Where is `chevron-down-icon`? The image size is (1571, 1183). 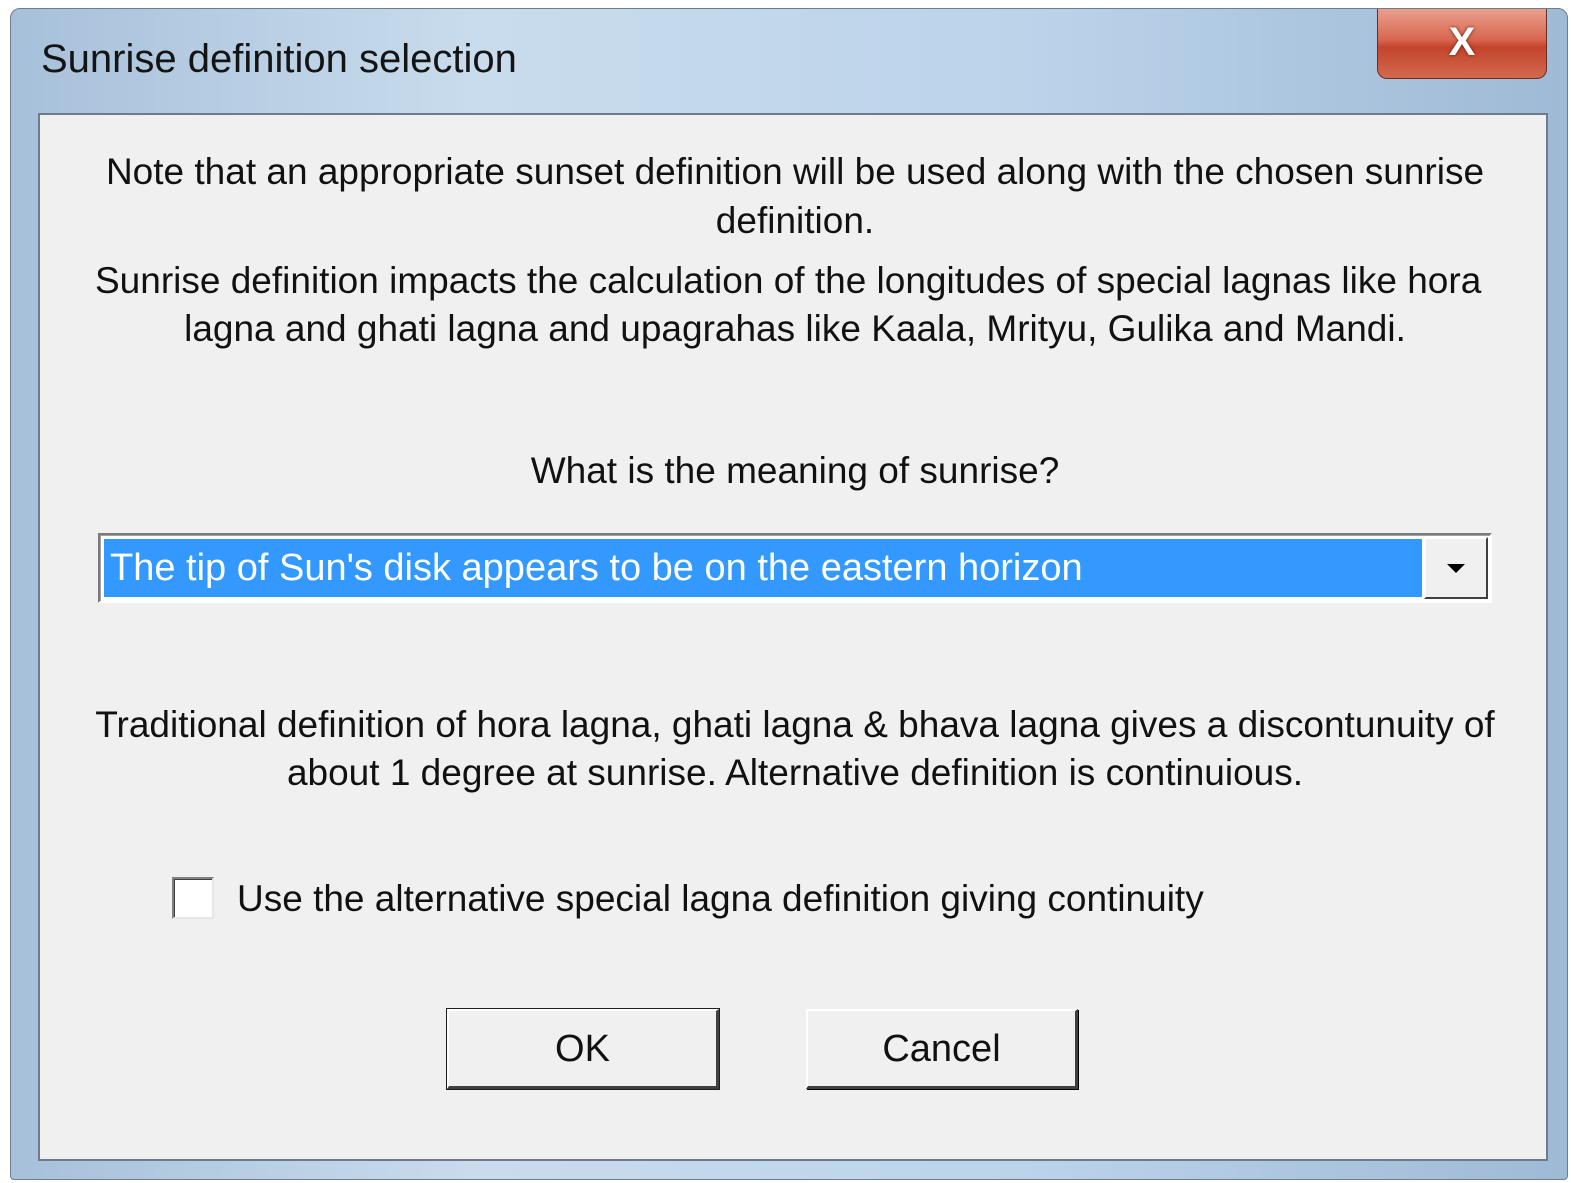
chevron-down-icon is located at coordinates (1456, 568).